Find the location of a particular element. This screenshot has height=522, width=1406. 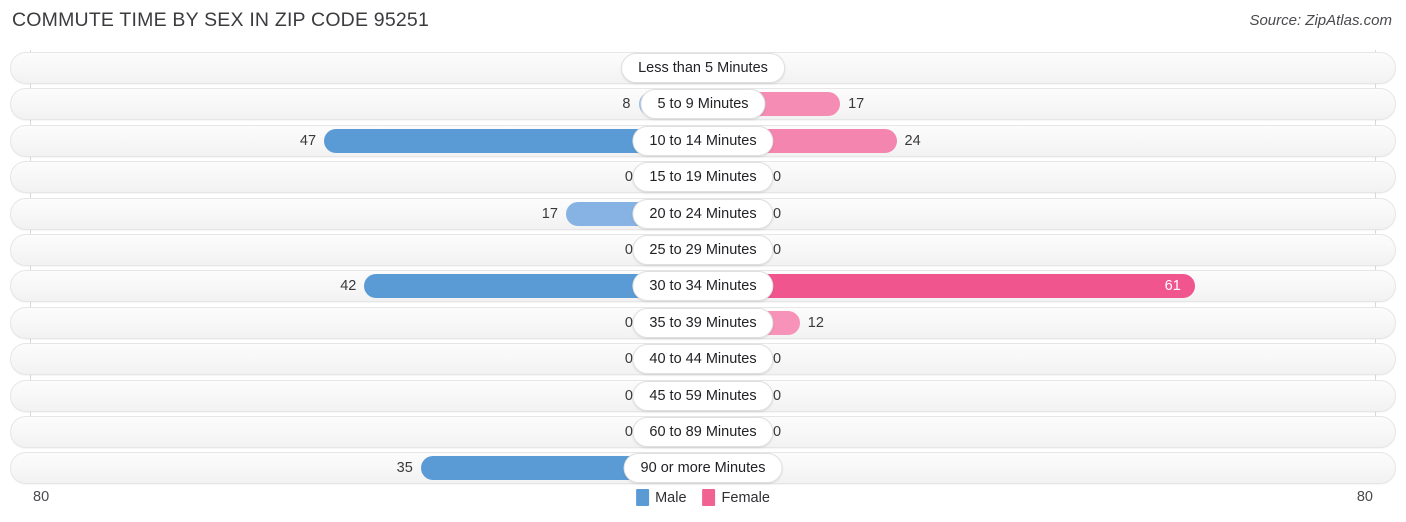

category-label-pill: 5 to 9 Minutes is located at coordinates (703, 104).